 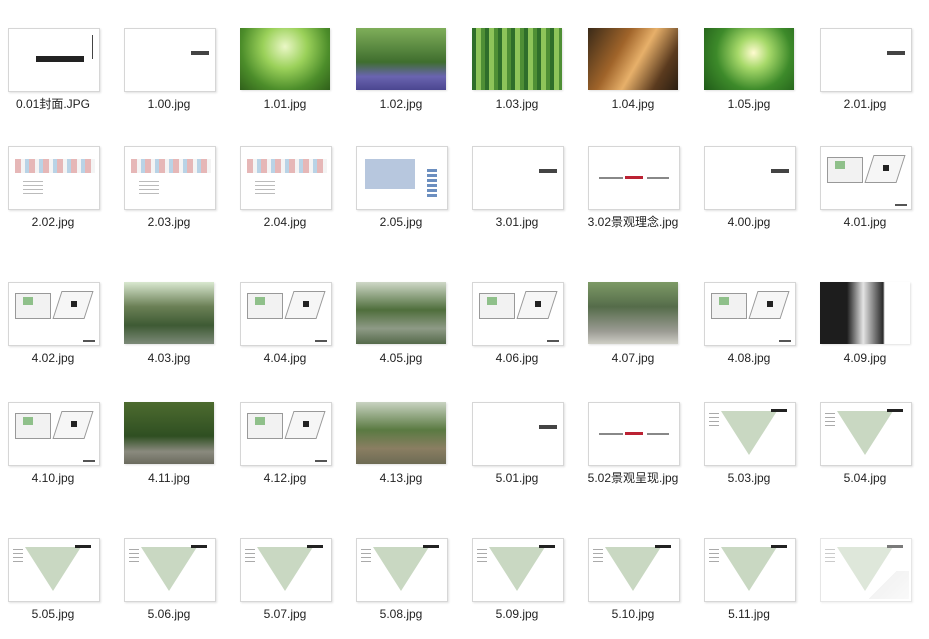 I want to click on file-name-label: 4.10.jpg, so click(x=53, y=478).